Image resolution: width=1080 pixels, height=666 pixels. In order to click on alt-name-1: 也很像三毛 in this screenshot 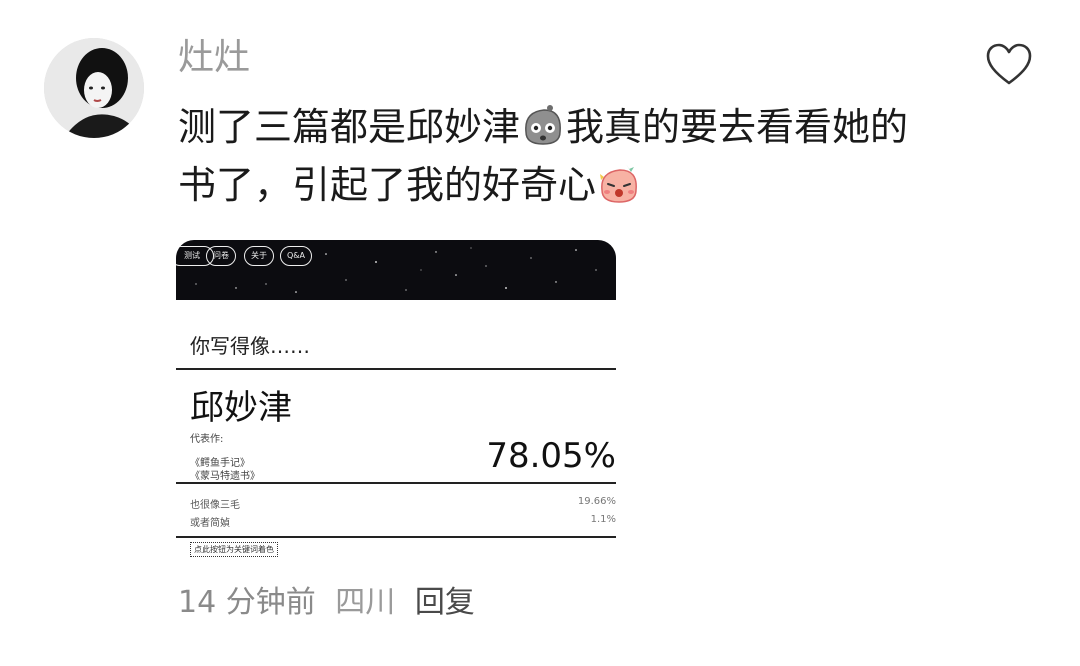, I will do `click(215, 505)`.